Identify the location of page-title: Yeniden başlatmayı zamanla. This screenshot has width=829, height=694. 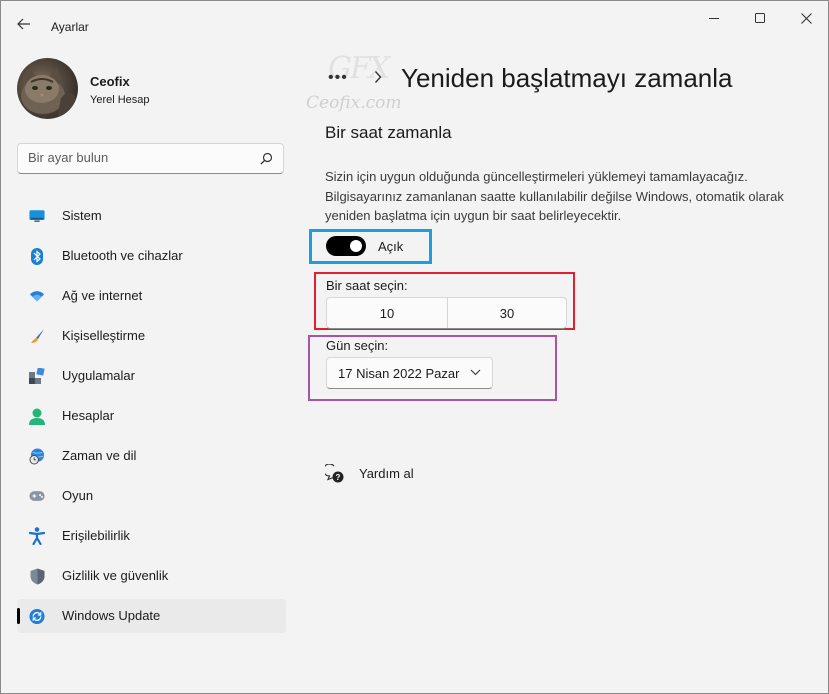
(567, 78).